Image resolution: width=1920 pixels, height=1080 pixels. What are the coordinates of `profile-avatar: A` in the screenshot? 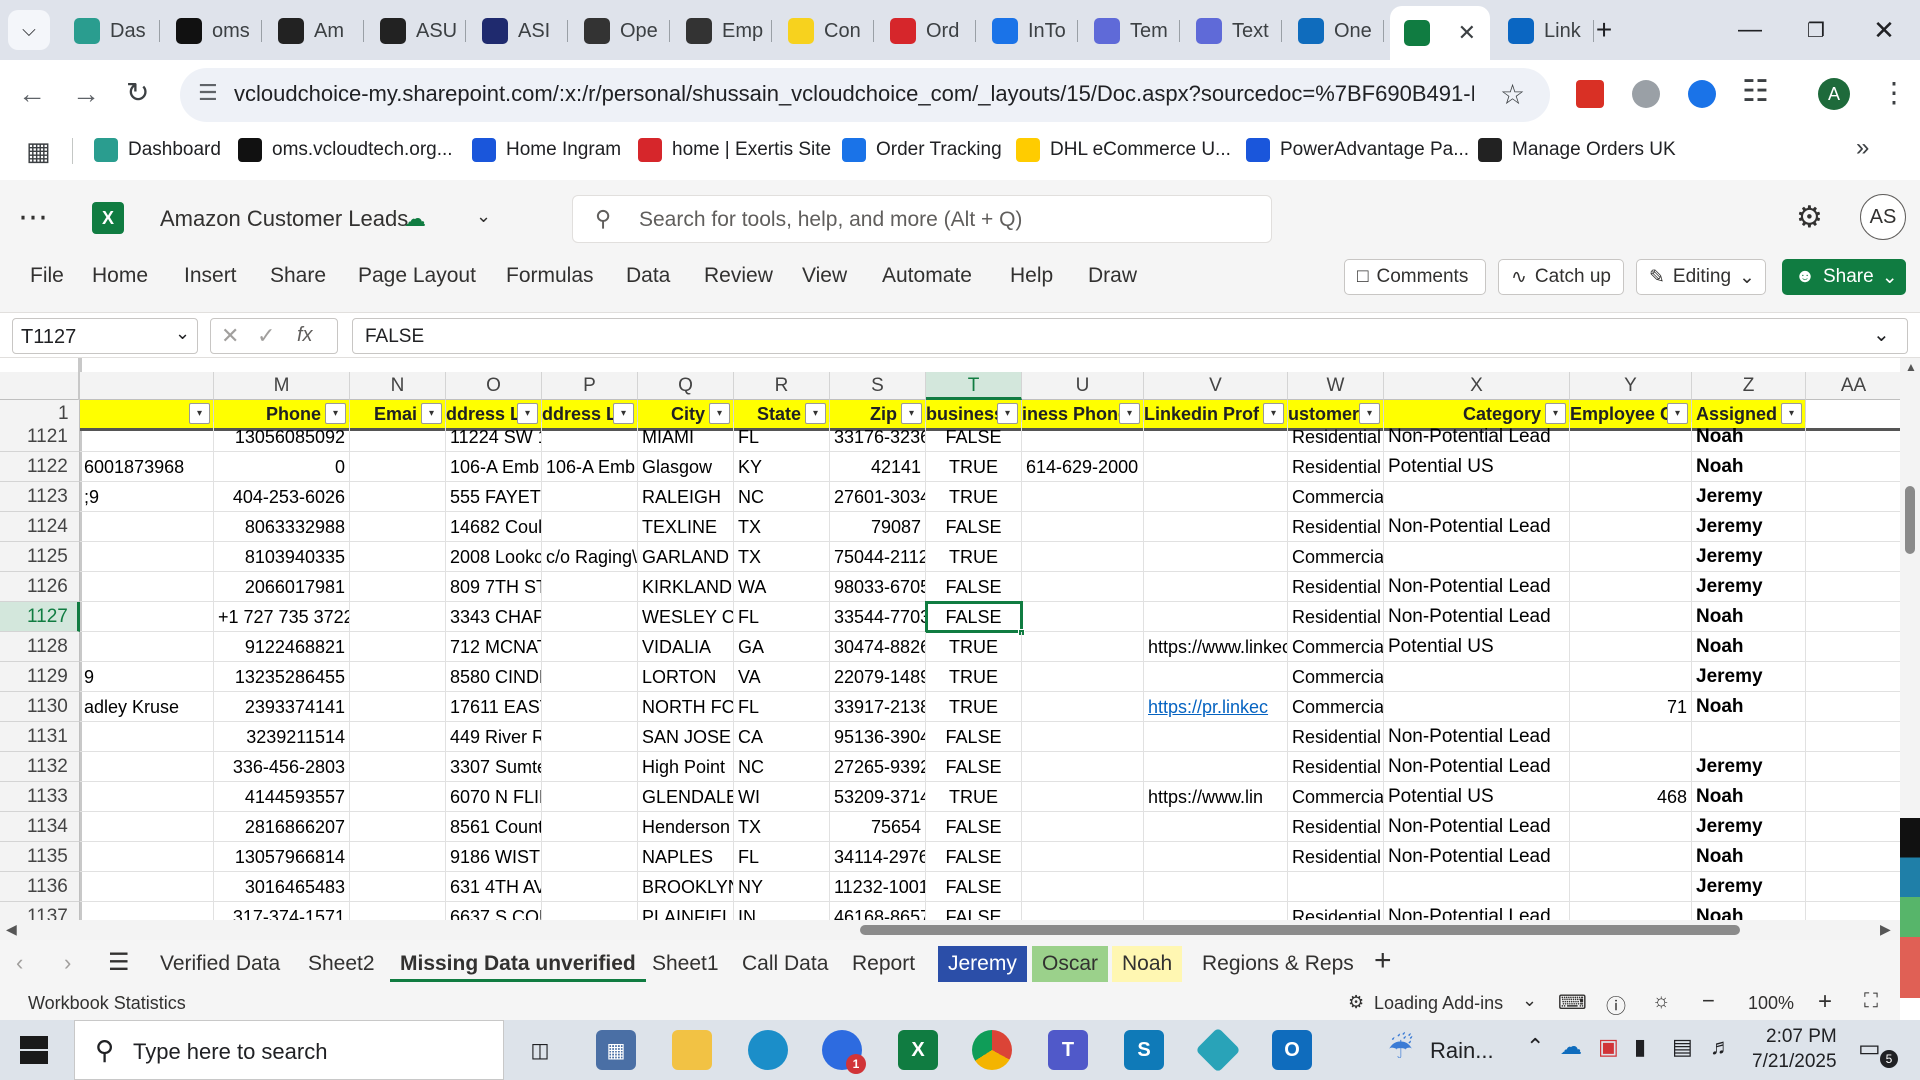 It's located at (1834, 94).